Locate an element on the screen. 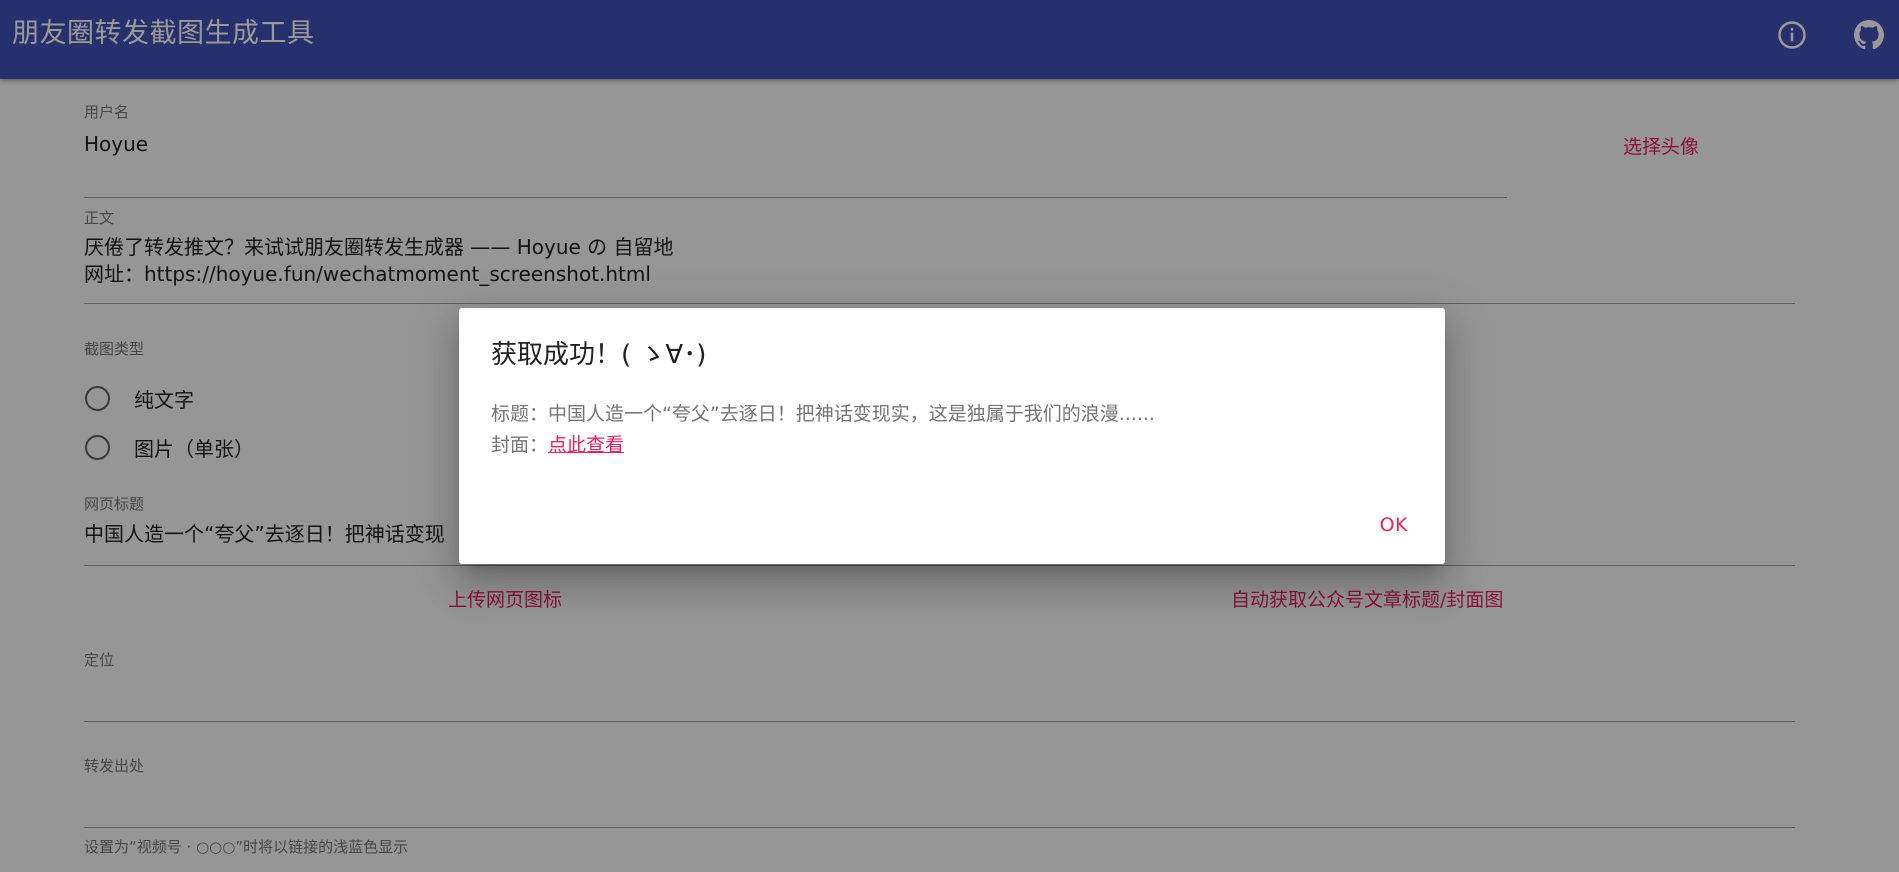 This screenshot has width=1899, height=872. dialog-cover-label: 封面： is located at coordinates (520, 445).